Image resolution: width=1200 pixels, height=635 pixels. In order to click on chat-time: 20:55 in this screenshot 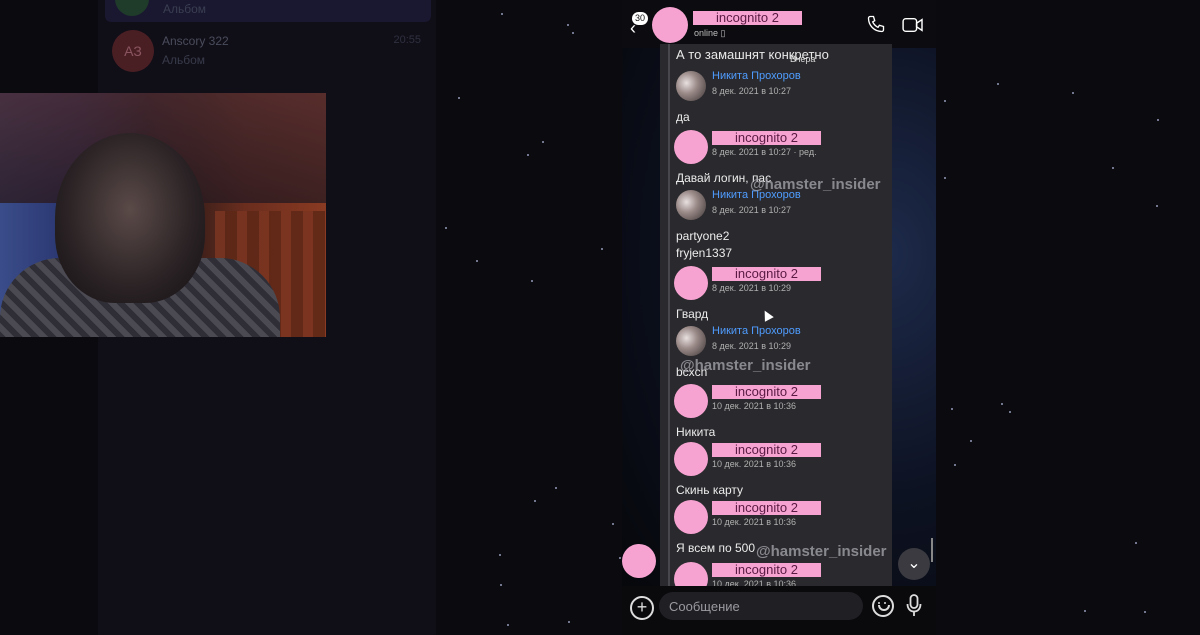, I will do `click(407, 40)`.